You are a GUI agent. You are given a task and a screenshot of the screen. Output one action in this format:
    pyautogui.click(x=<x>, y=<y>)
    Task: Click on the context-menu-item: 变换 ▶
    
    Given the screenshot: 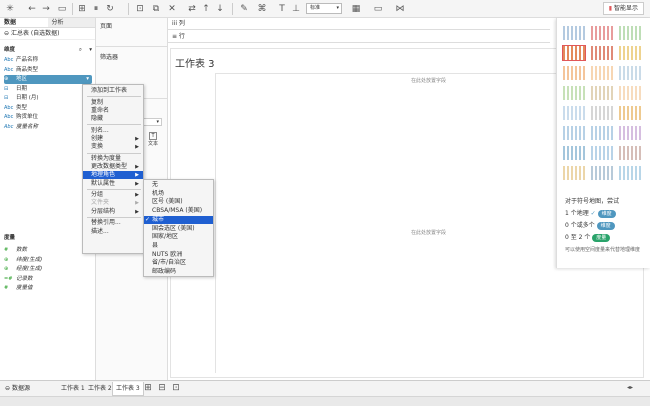 What is the action you would take?
    pyautogui.click(x=113, y=147)
    